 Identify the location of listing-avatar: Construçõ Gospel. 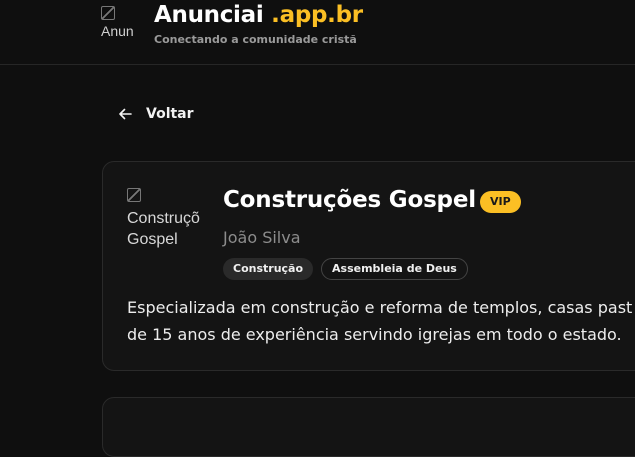
(167, 218).